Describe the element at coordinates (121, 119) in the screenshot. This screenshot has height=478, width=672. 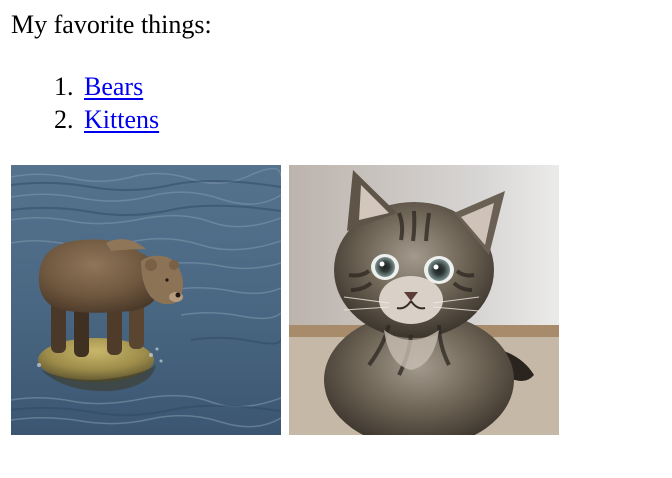
I see `kittens-link: Kittens` at that location.